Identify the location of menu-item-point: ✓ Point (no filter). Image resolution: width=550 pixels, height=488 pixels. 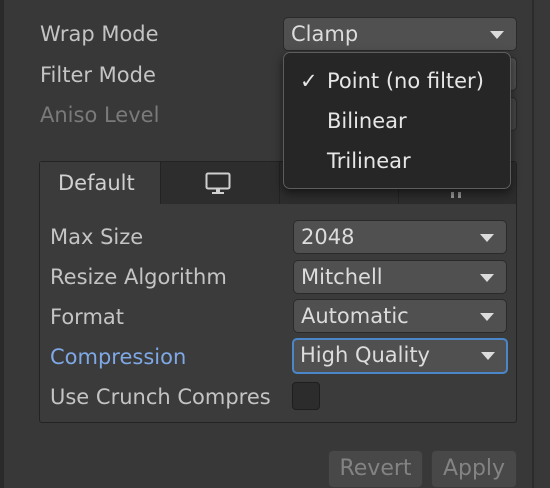
(397, 81).